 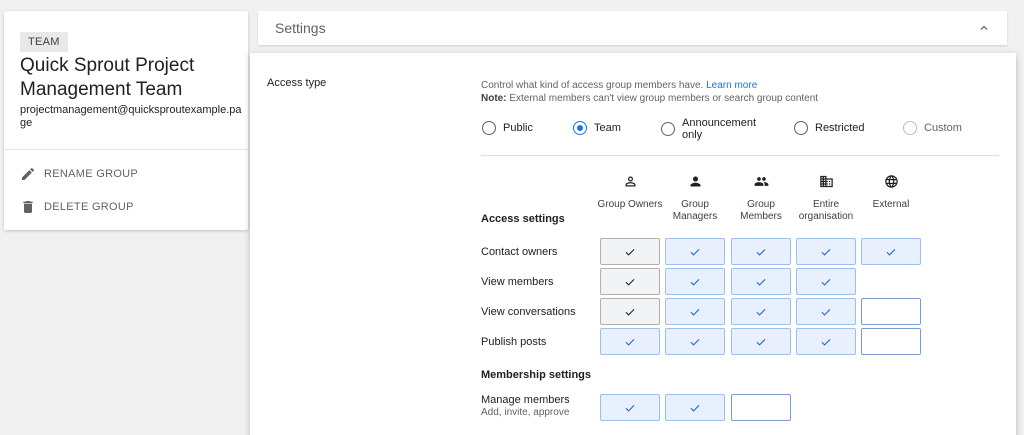 I want to click on row-label: Manage members, so click(x=525, y=400).